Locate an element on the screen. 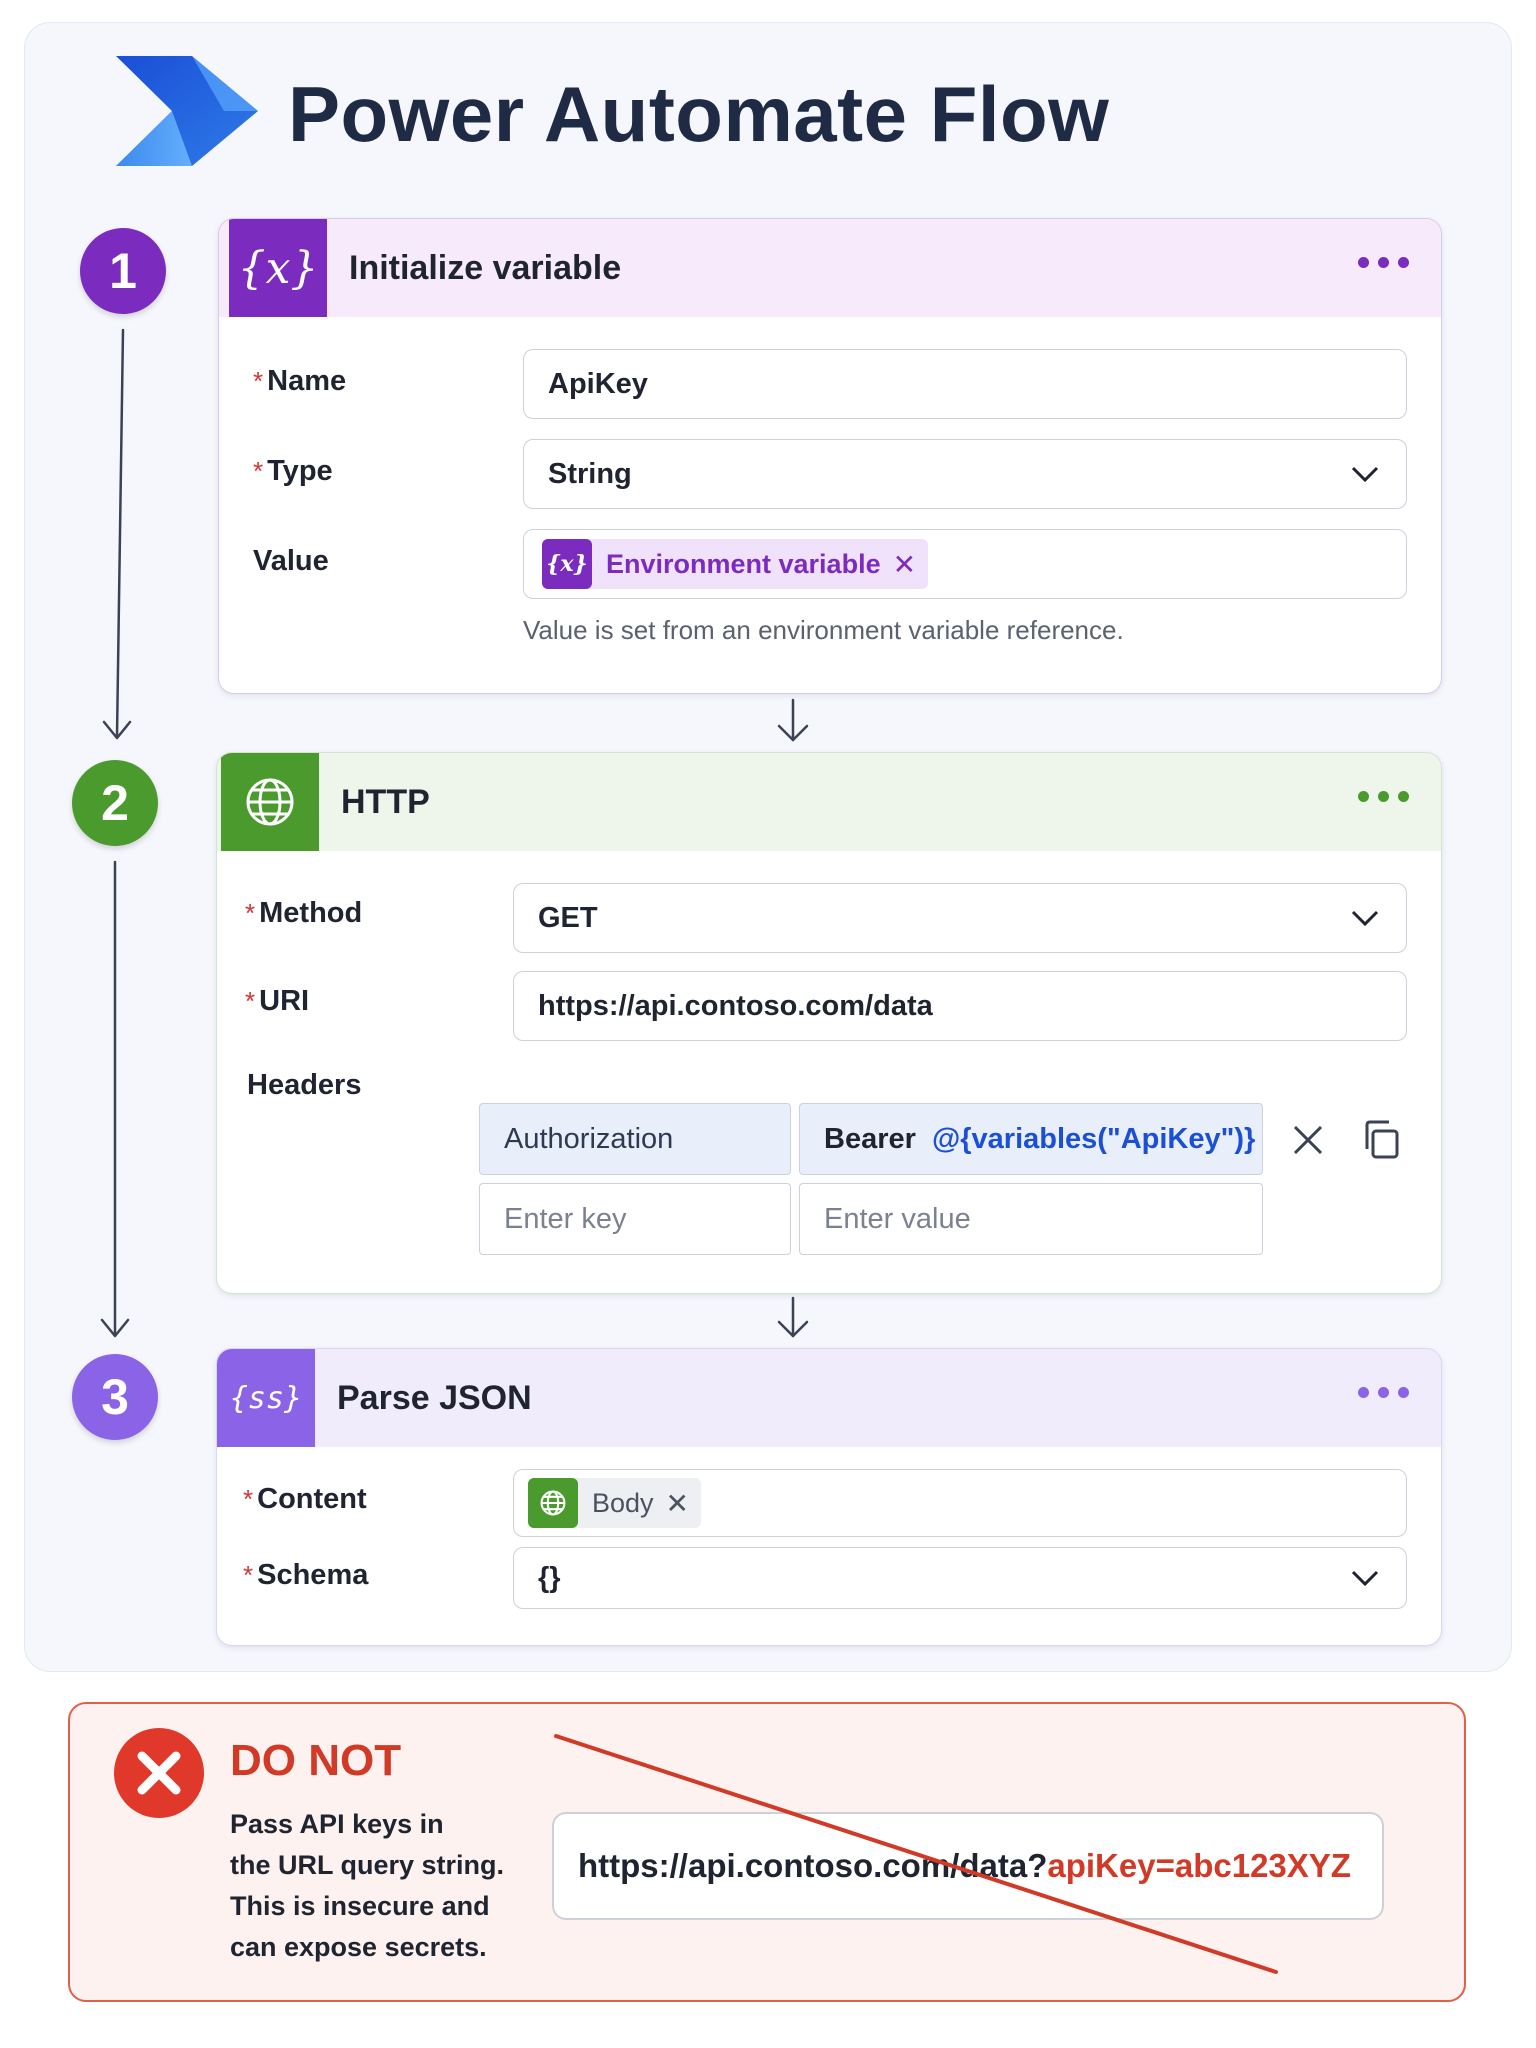  copy-icon is located at coordinates (1381, 1140).